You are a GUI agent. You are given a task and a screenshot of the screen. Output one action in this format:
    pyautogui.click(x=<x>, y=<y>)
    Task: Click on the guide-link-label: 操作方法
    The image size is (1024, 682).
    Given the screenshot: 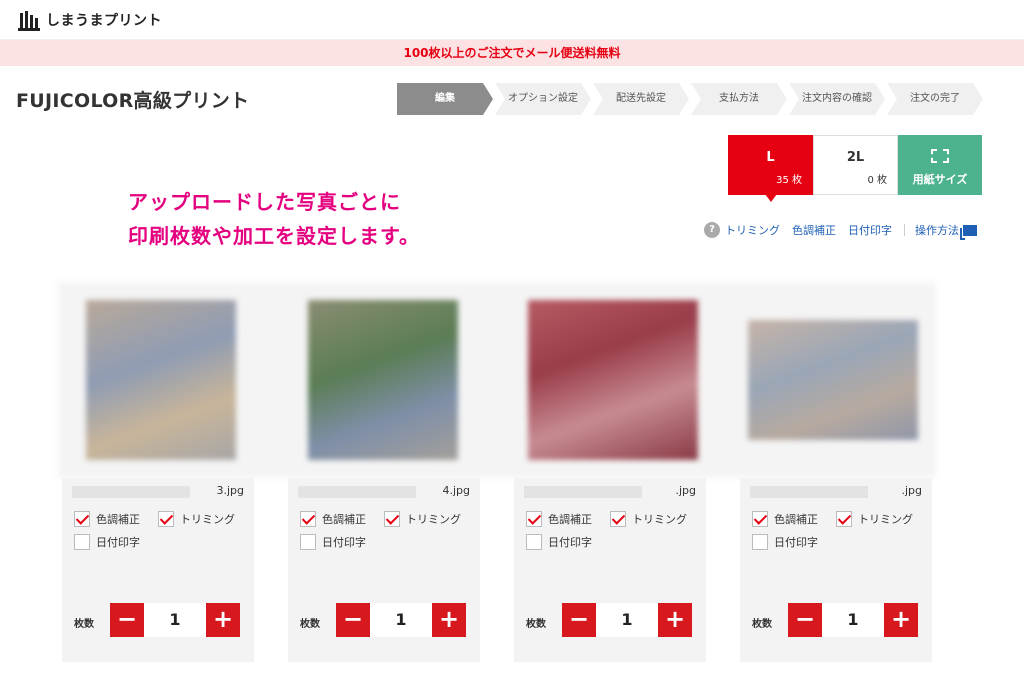 What is the action you would take?
    pyautogui.click(x=937, y=230)
    